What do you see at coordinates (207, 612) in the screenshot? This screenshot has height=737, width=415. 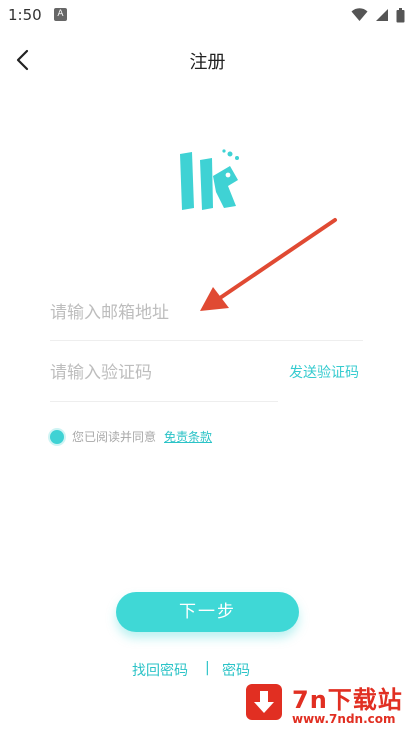 I see `next-button: 下一步` at bounding box center [207, 612].